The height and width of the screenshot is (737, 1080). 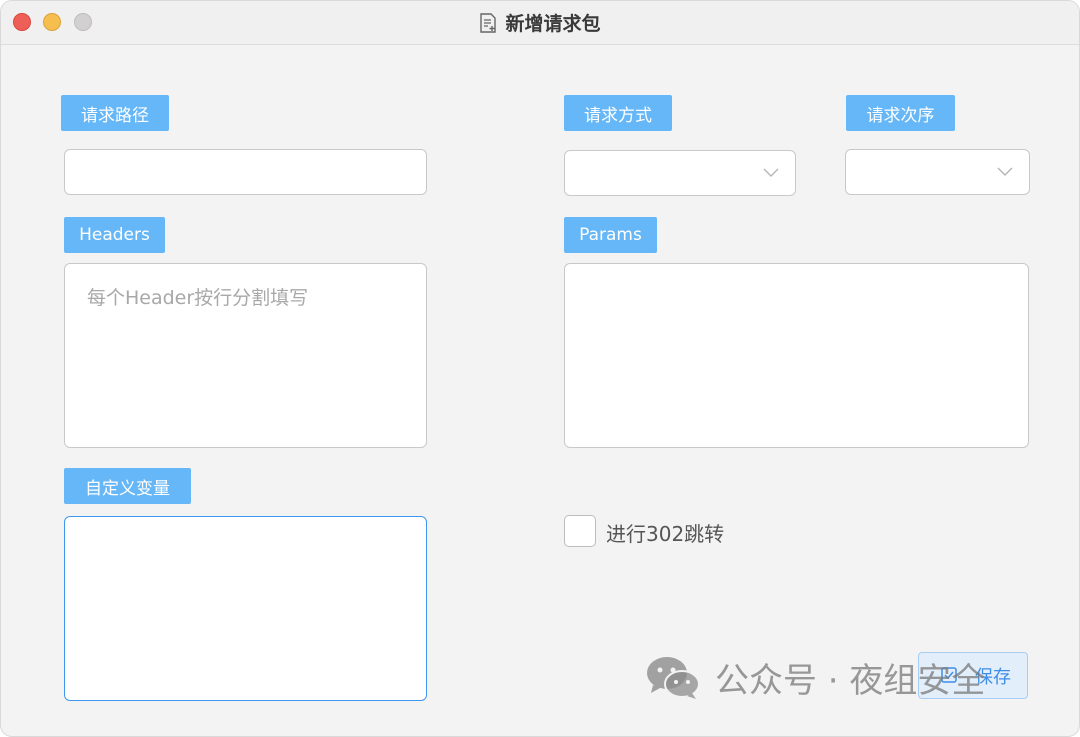 What do you see at coordinates (796, 355) in the screenshot?
I see `params-textarea` at bounding box center [796, 355].